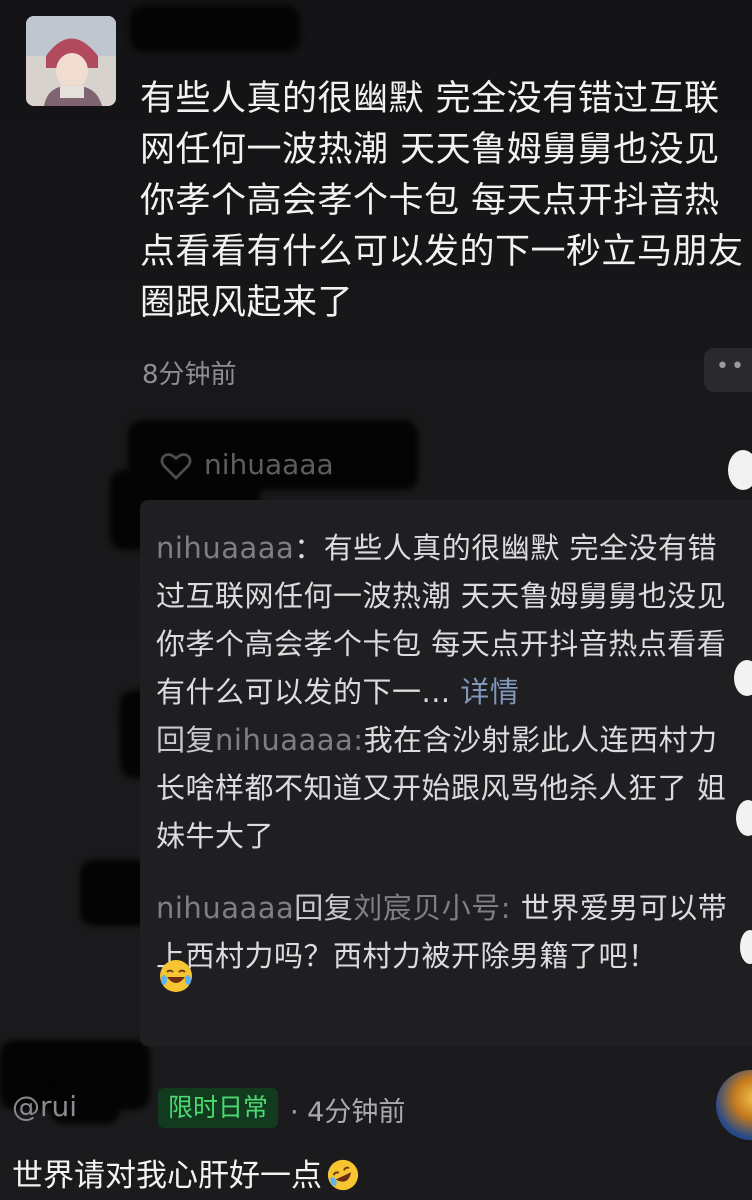  What do you see at coordinates (218, 1108) in the screenshot?
I see `limited-daily-tag: 限时日常` at bounding box center [218, 1108].